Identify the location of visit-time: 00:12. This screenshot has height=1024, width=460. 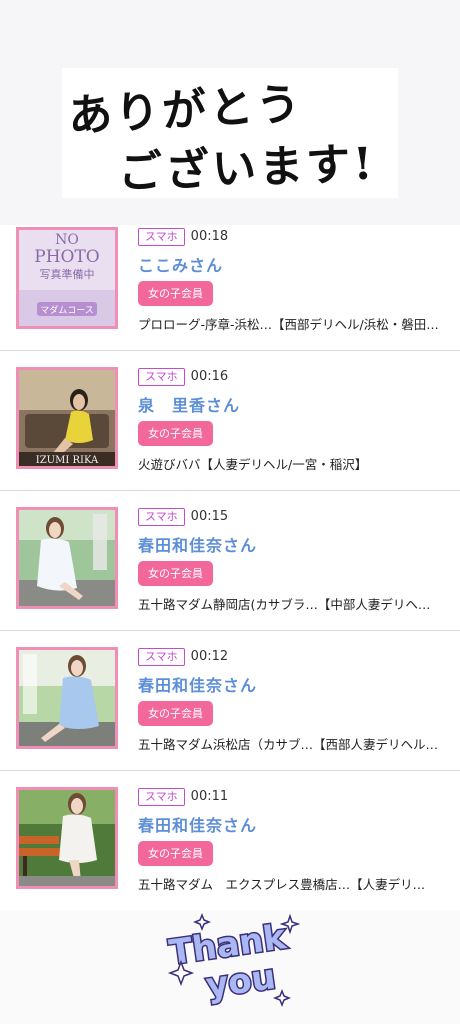
(209, 656).